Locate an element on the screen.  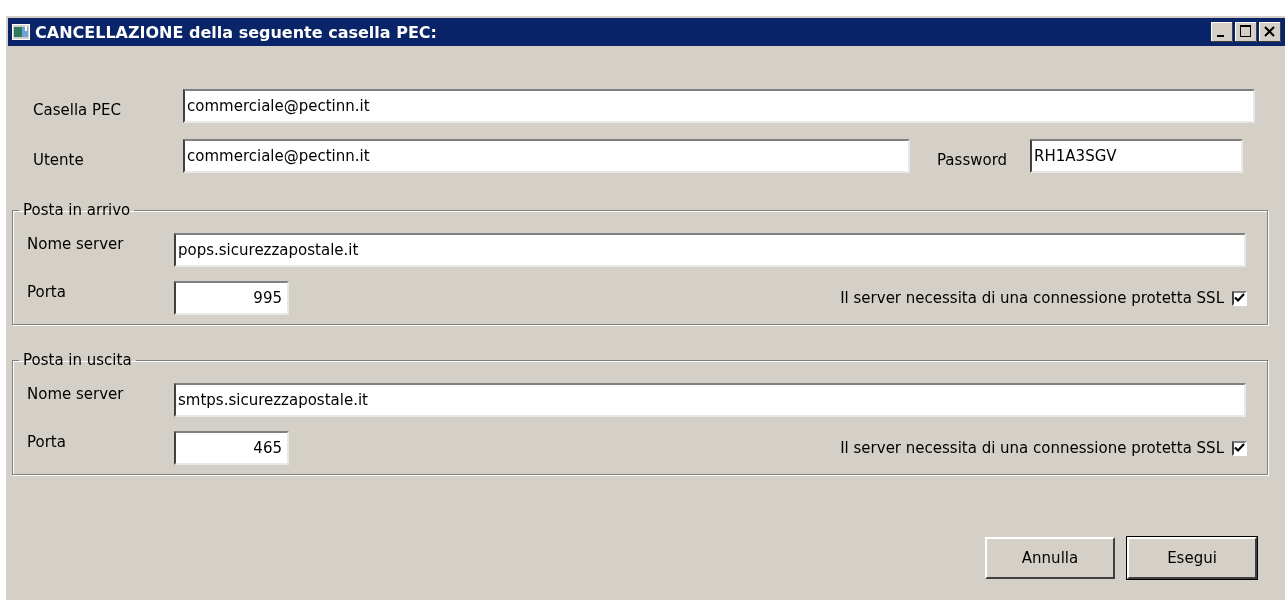
group-title: Posta in uscita is located at coordinates (77, 360).